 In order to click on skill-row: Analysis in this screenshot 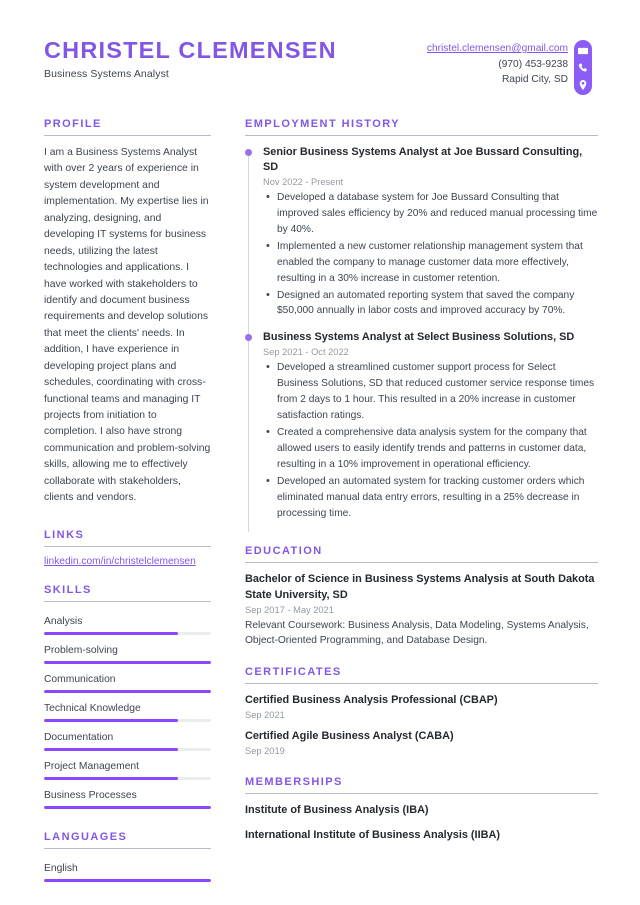, I will do `click(127, 623)`.